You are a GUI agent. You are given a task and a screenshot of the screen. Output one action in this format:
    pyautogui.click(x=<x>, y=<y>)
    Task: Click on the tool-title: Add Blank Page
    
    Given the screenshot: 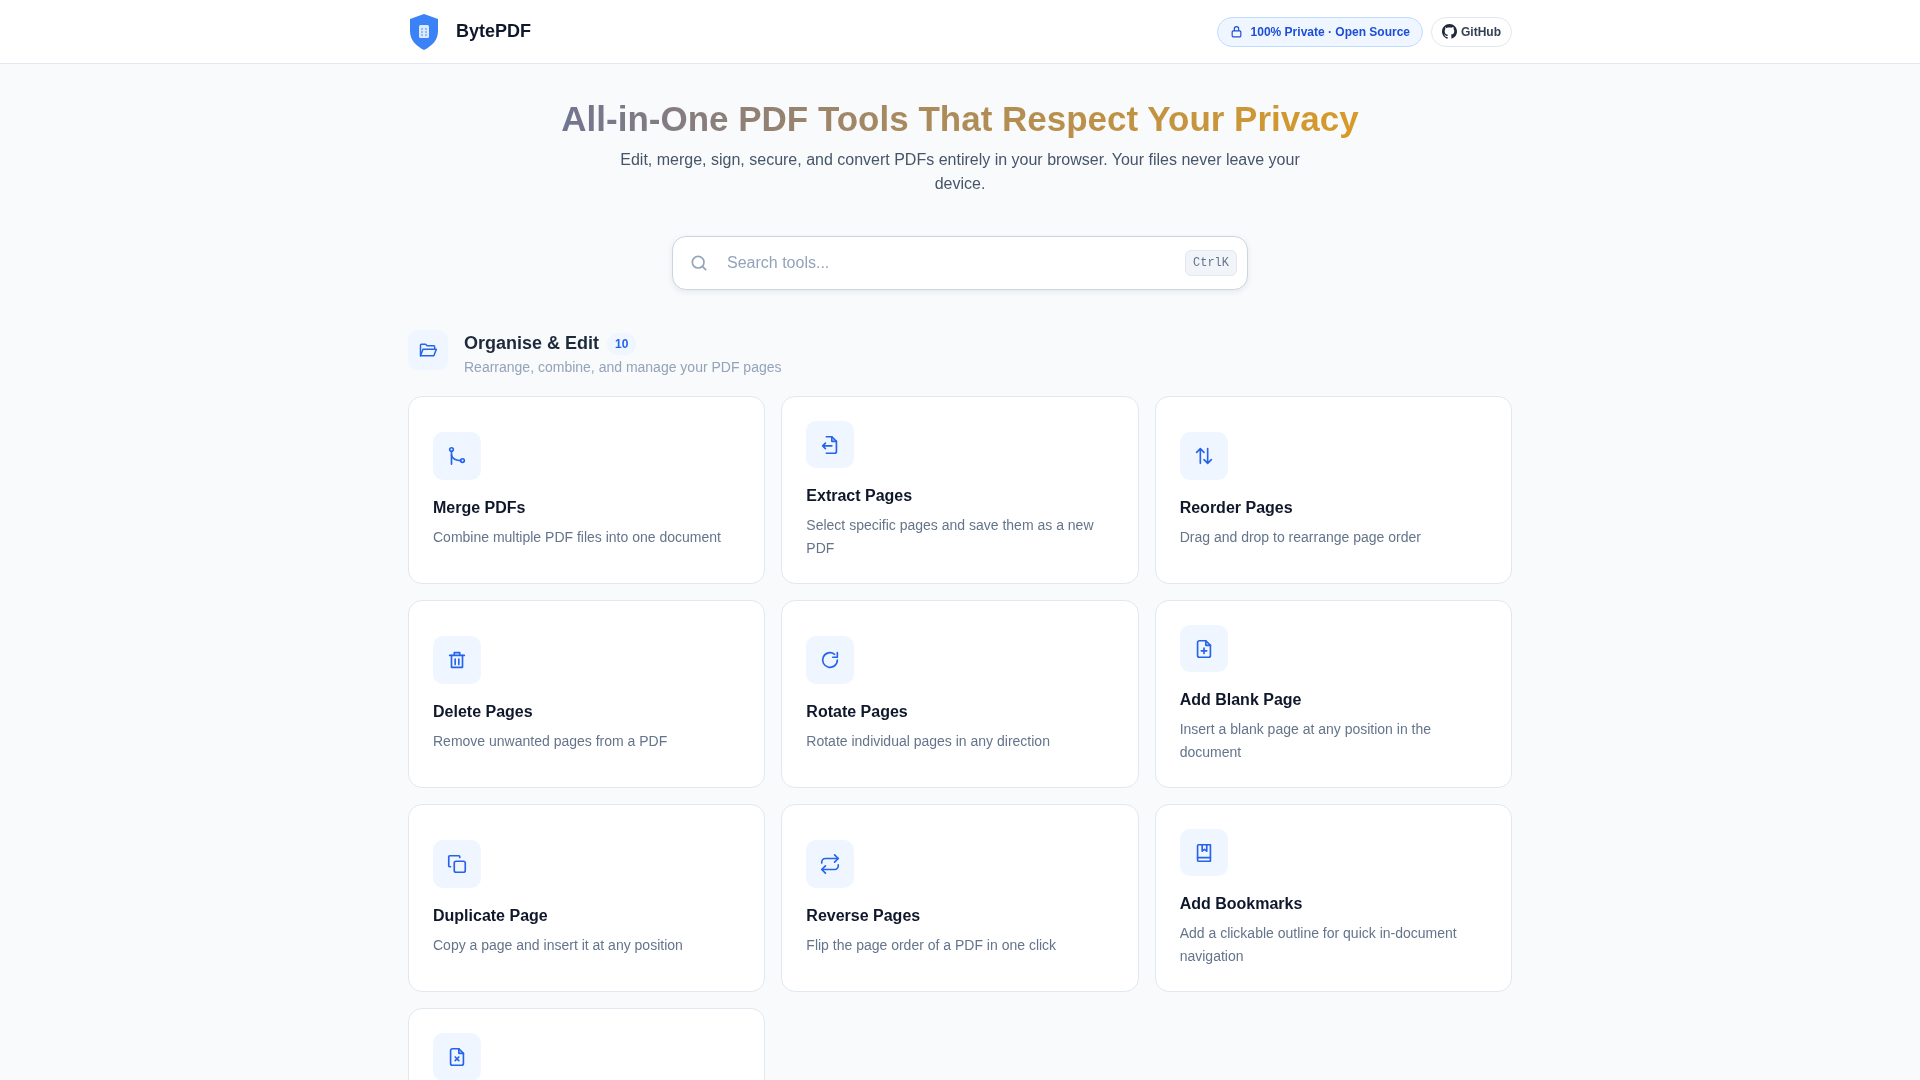 What is the action you would take?
    pyautogui.click(x=1241, y=700)
    